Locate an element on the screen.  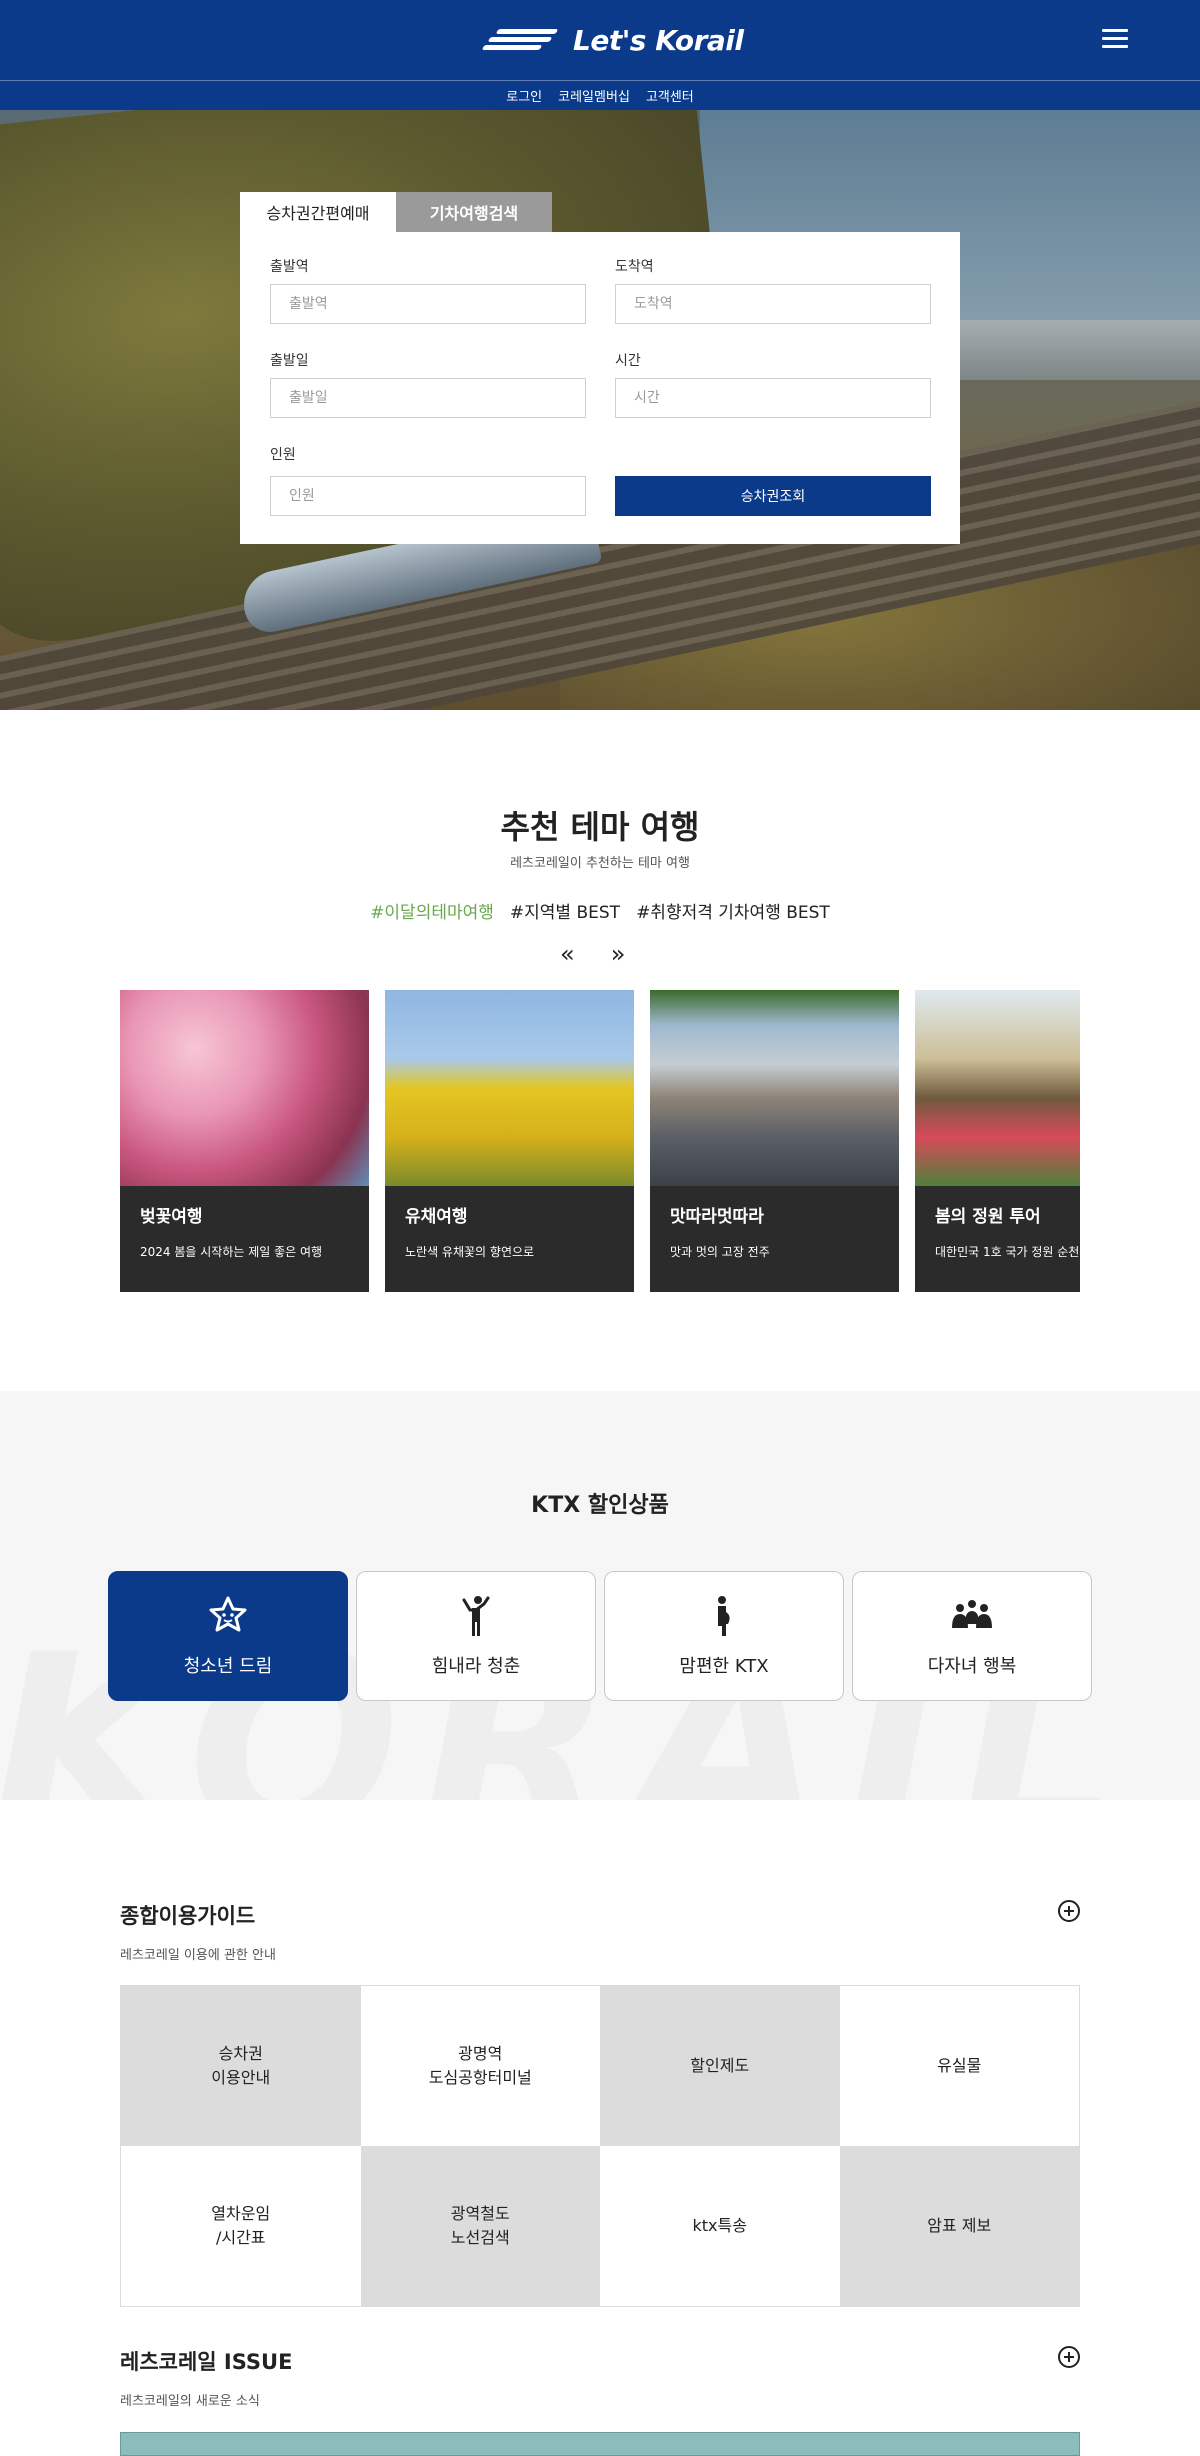
theme-card-caption: 벚꽃여행 2024 봄을 시작하는 제일 좋은 여행 is located at coordinates (244, 1239).